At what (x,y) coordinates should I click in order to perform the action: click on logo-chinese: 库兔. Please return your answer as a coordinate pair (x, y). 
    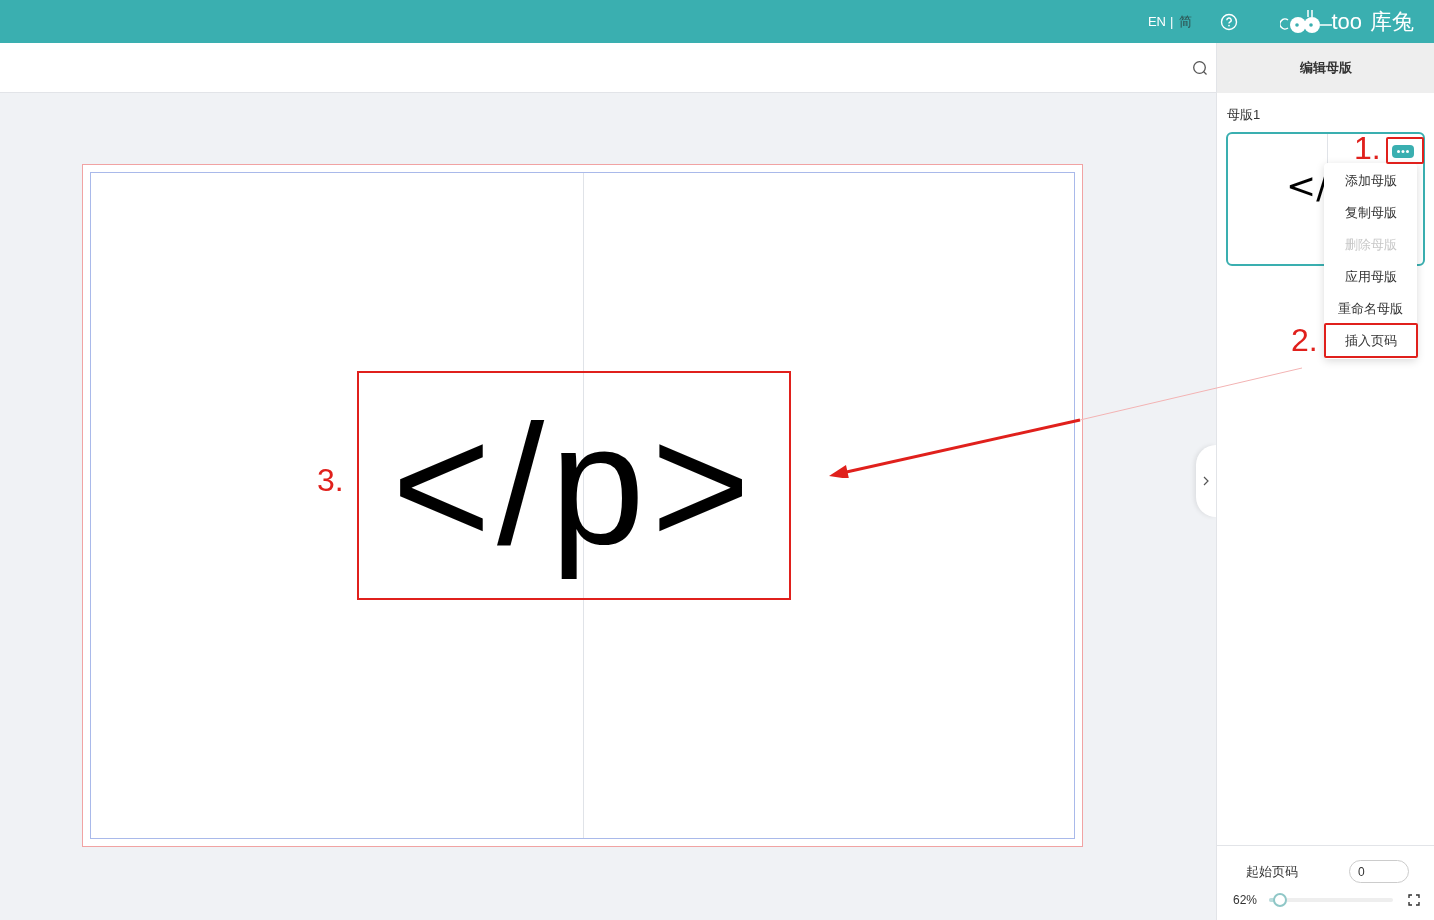
    Looking at the image, I should click on (1392, 22).